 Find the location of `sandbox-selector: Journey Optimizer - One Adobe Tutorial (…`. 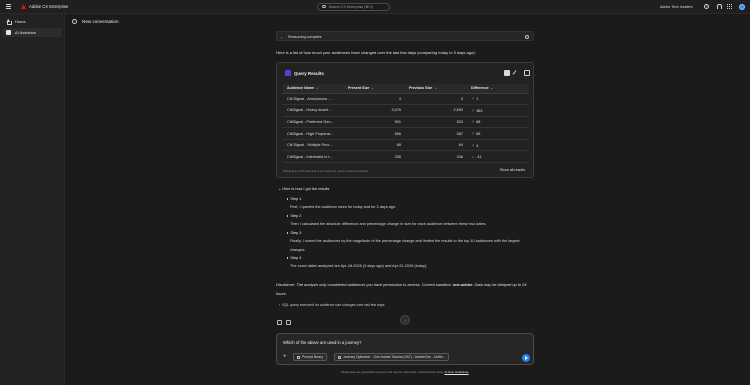

sandbox-selector: Journey Optimizer - One Adobe Tutorial (… is located at coordinates (392, 357).